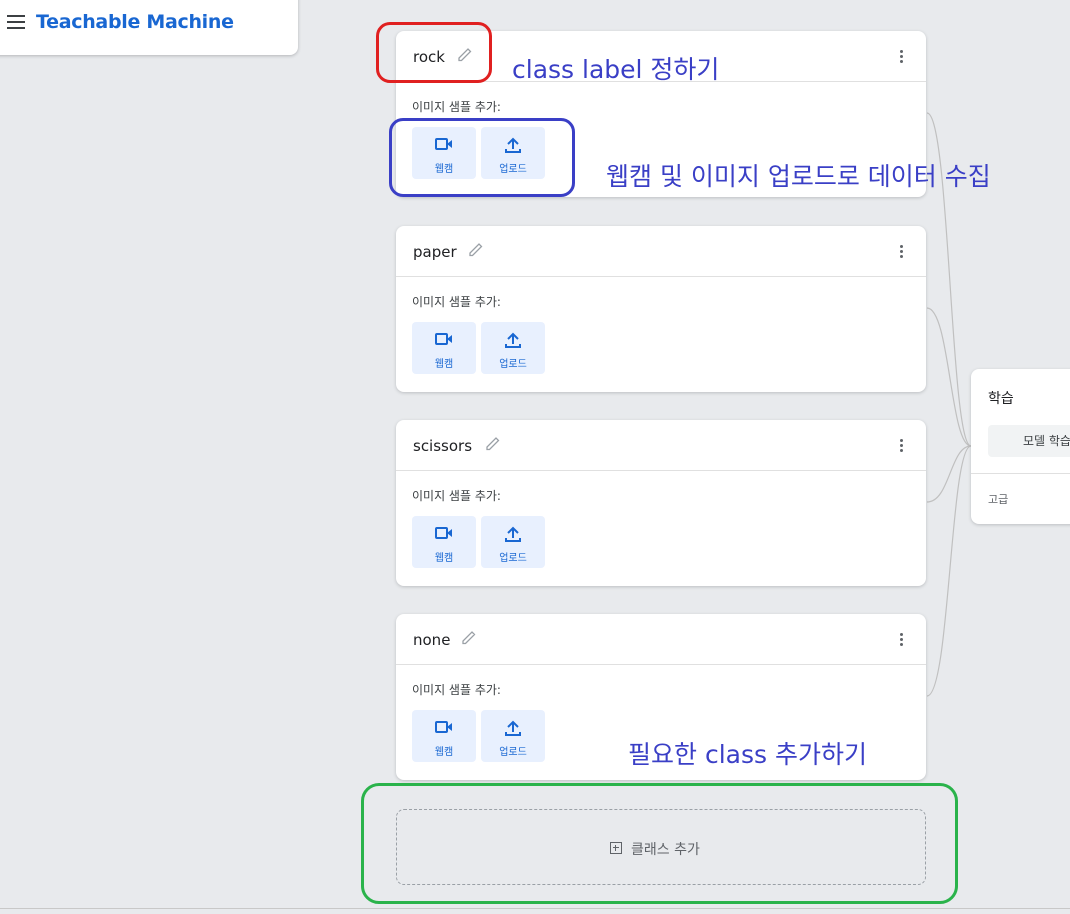 This screenshot has height=914, width=1070. I want to click on annotation-text: 필요한 class 추가하기, so click(747, 754).